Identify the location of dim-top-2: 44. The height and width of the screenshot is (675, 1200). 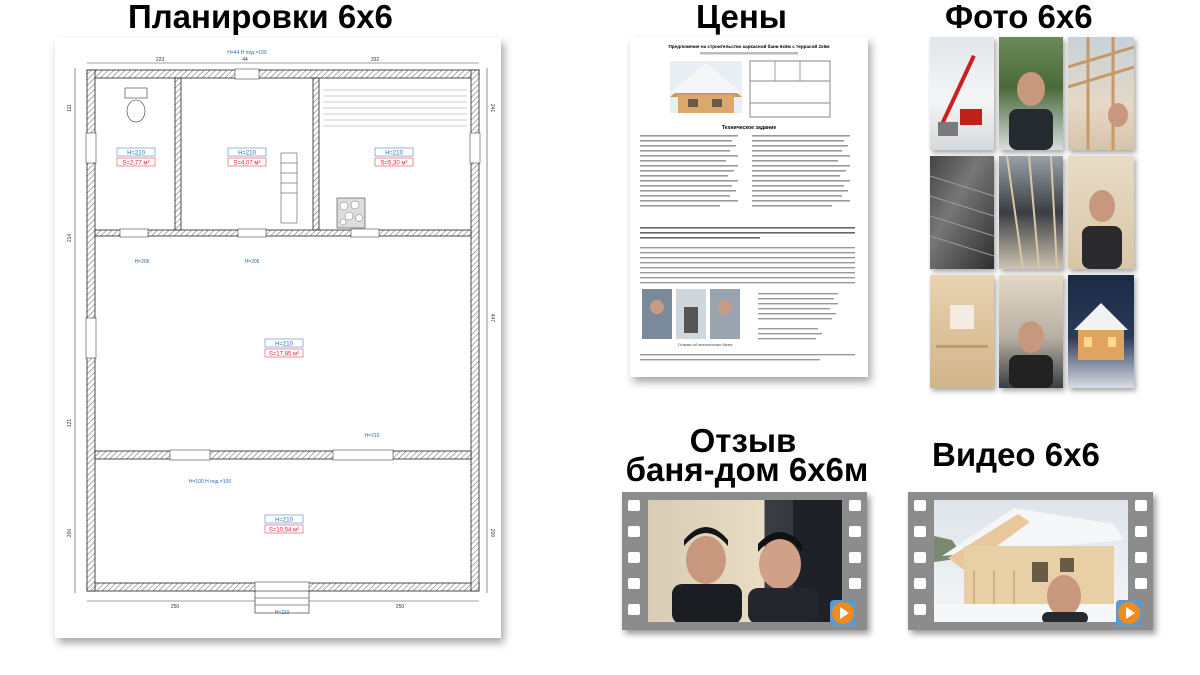
(245, 60).